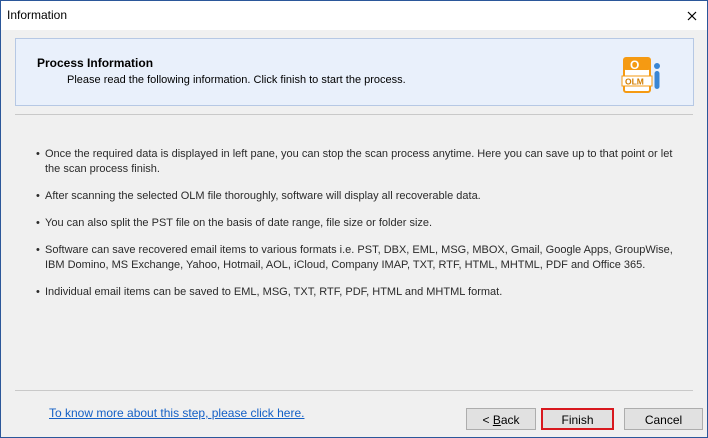 The width and height of the screenshot is (708, 438). What do you see at coordinates (95, 63) in the screenshot?
I see `header-title: Process Information` at bounding box center [95, 63].